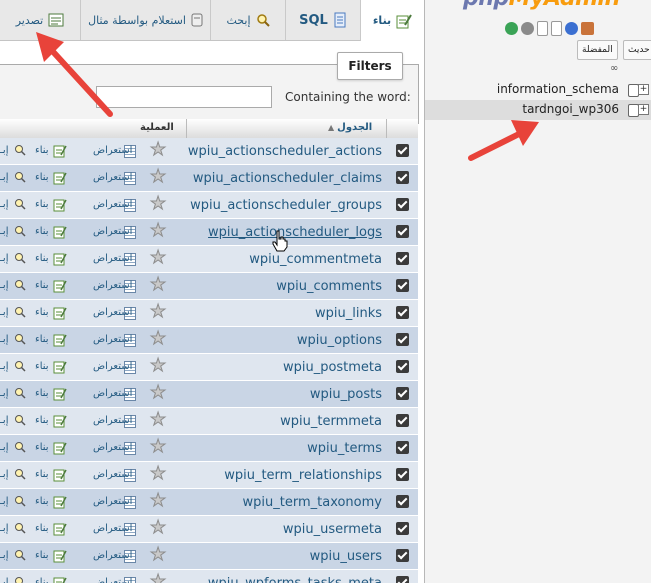 Image resolution: width=651 pixels, height=583 pixels. Describe the element at coordinates (538, 90) in the screenshot. I see `db-item-information-schema: information_schema +` at that location.